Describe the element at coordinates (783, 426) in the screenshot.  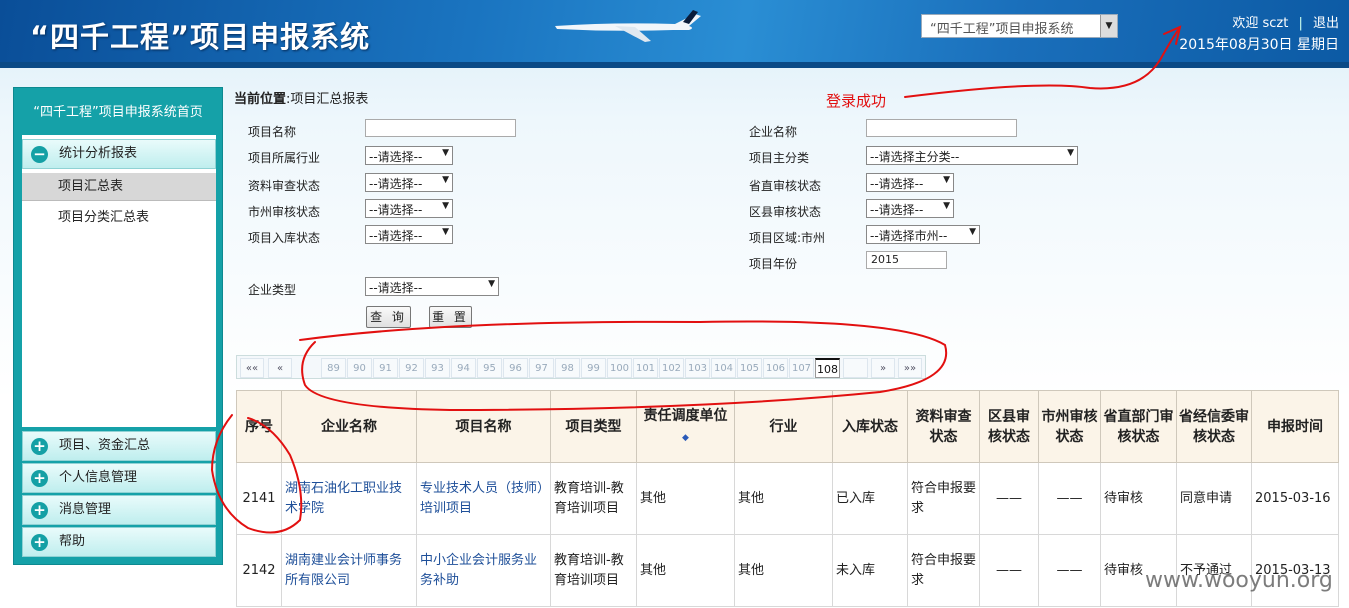
I see `col-header-industry: 行业` at that location.